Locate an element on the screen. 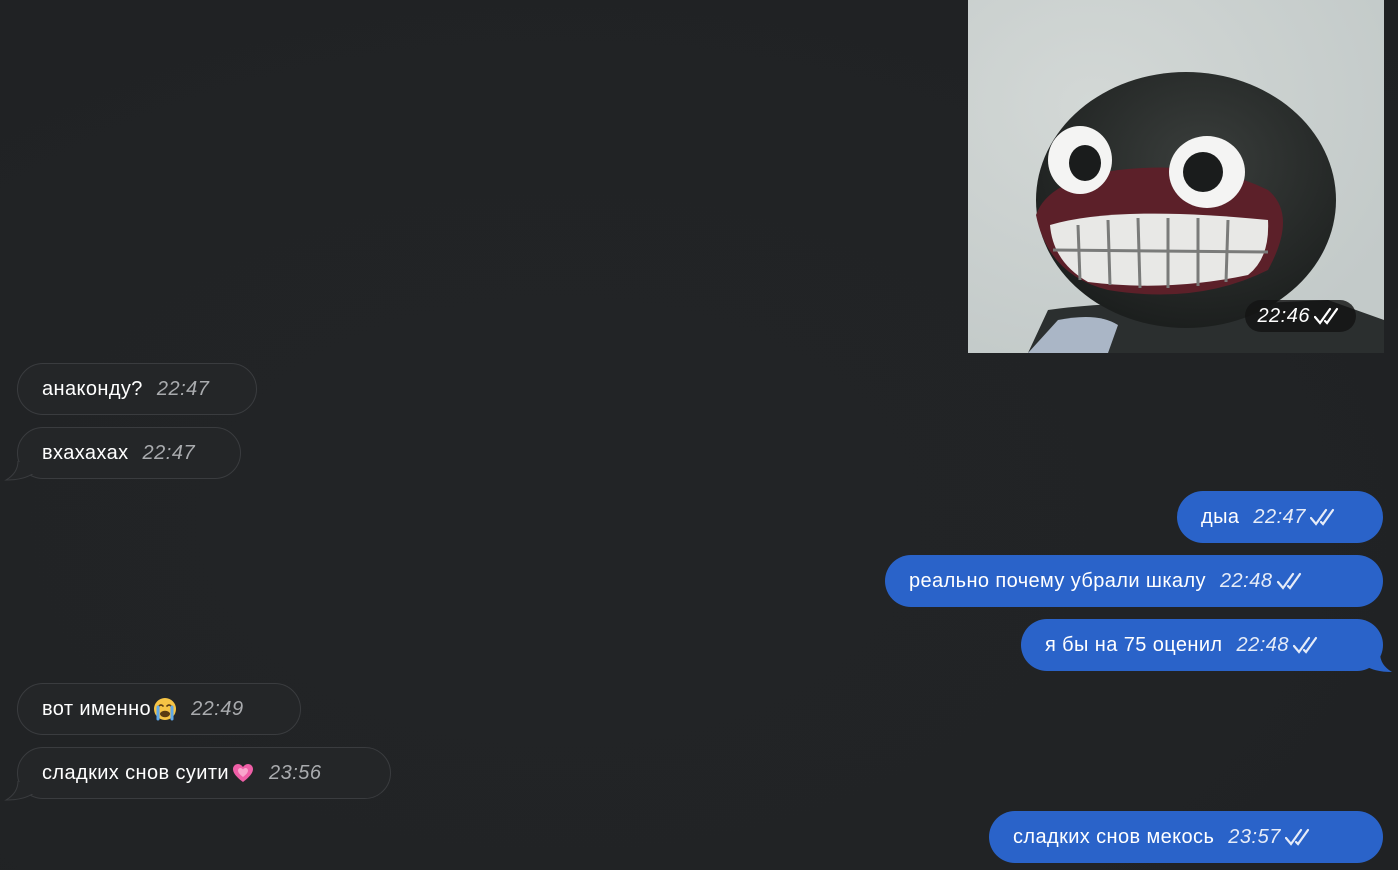  incoming-message: вхахахах 22:47 is located at coordinates (129, 453).